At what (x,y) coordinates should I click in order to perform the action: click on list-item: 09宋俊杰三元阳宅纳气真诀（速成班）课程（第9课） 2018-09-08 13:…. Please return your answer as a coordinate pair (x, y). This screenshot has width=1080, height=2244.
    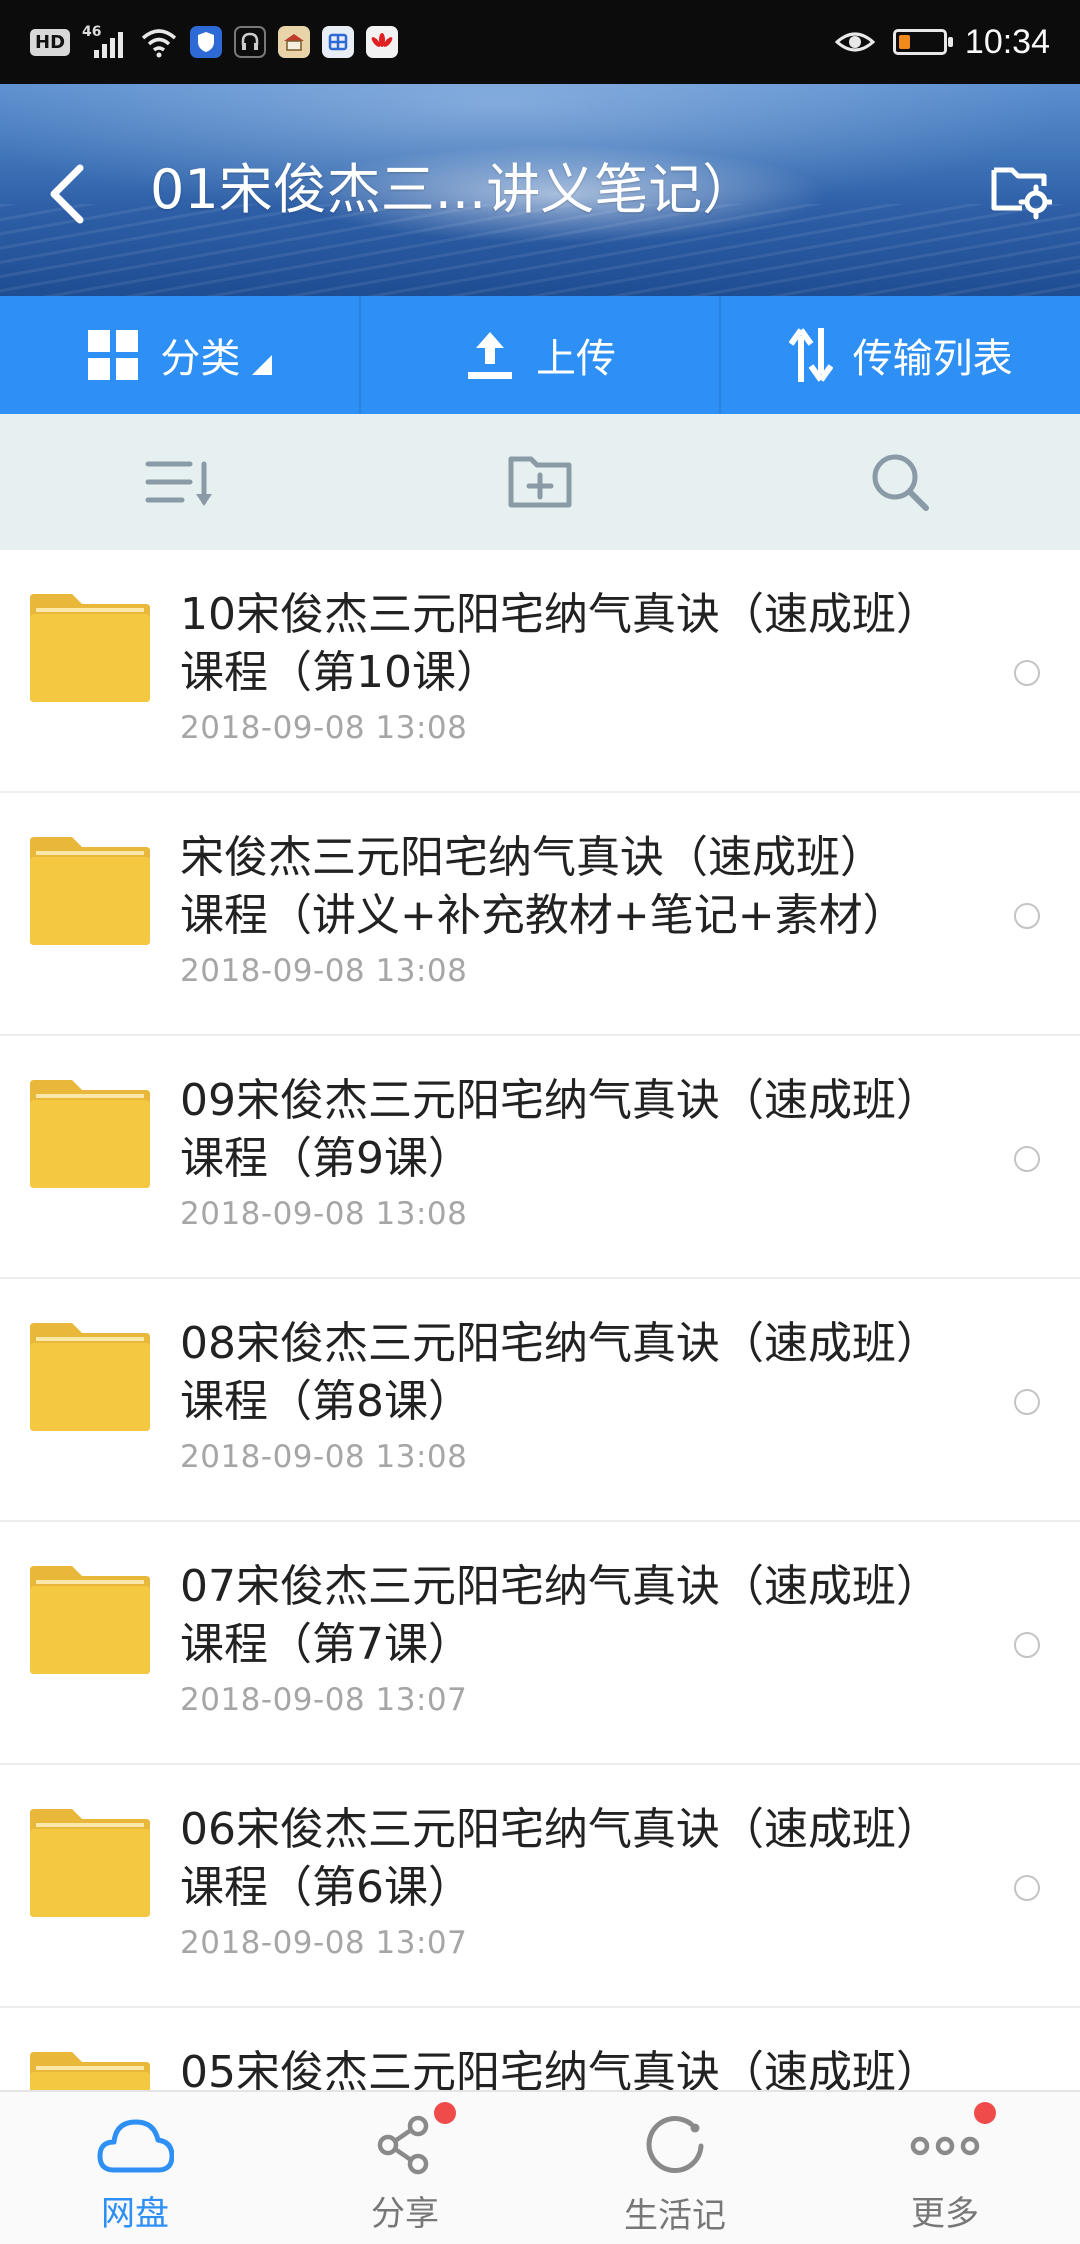
    Looking at the image, I should click on (540, 1157).